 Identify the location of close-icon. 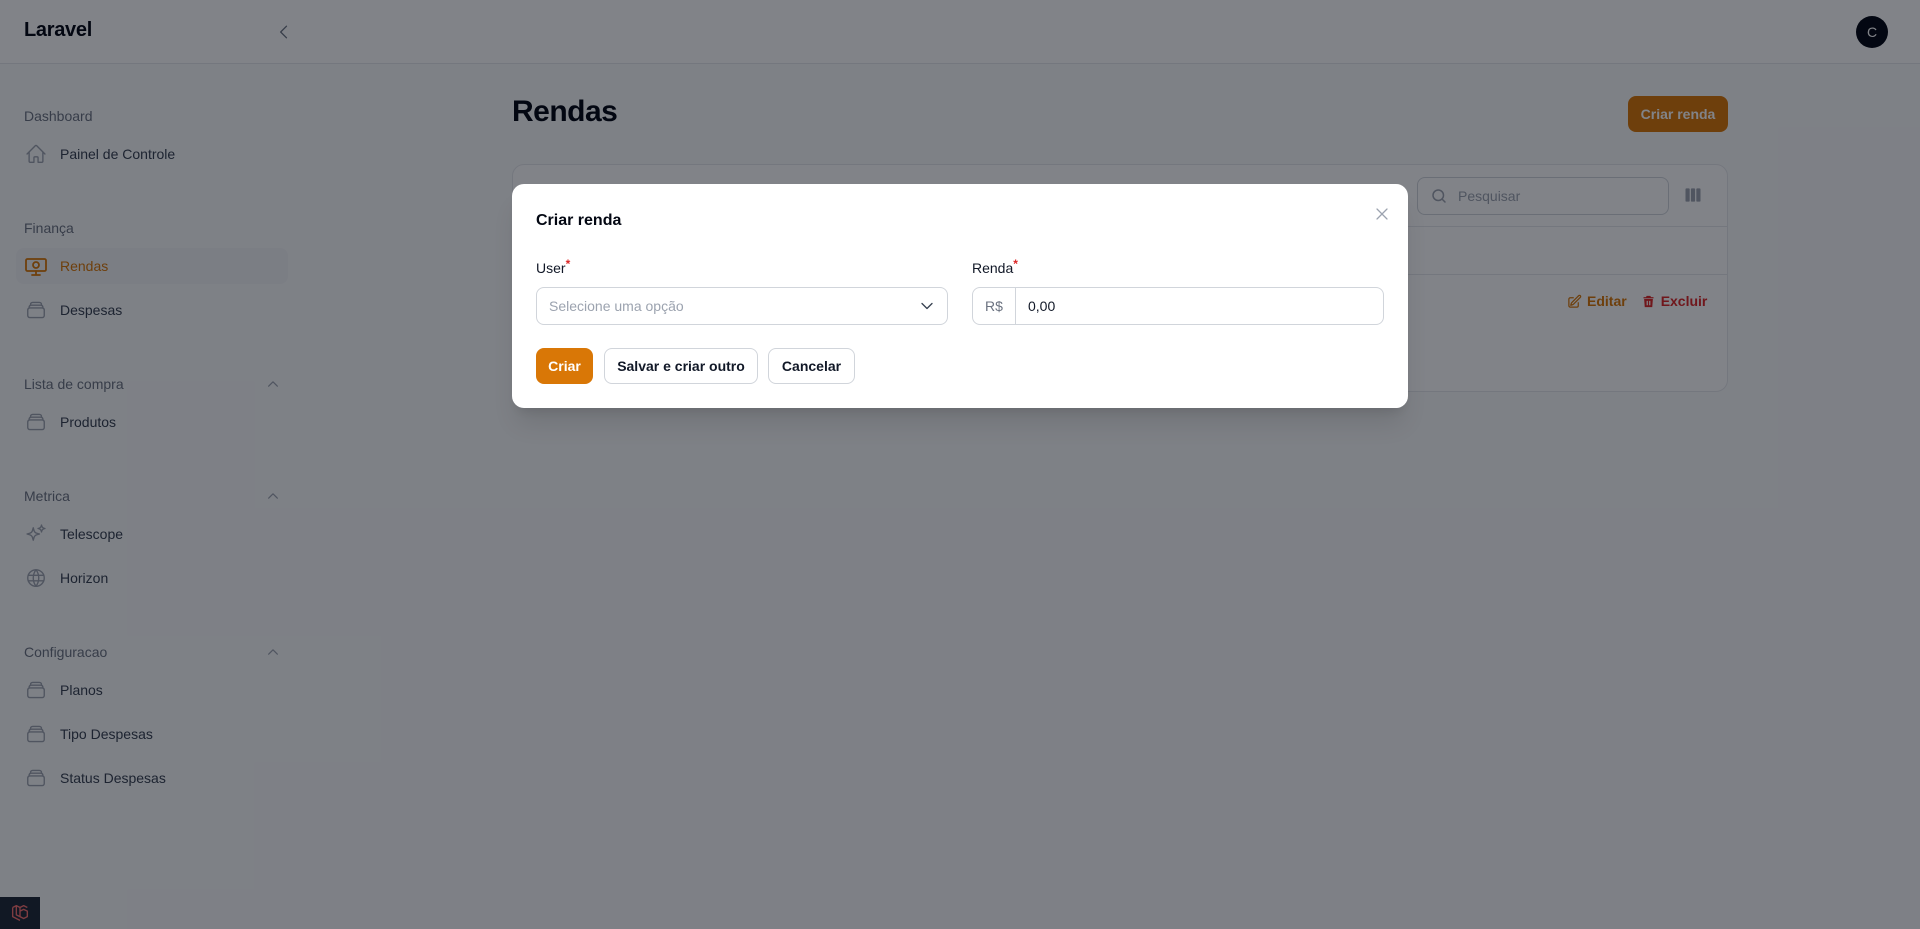
(1382, 214).